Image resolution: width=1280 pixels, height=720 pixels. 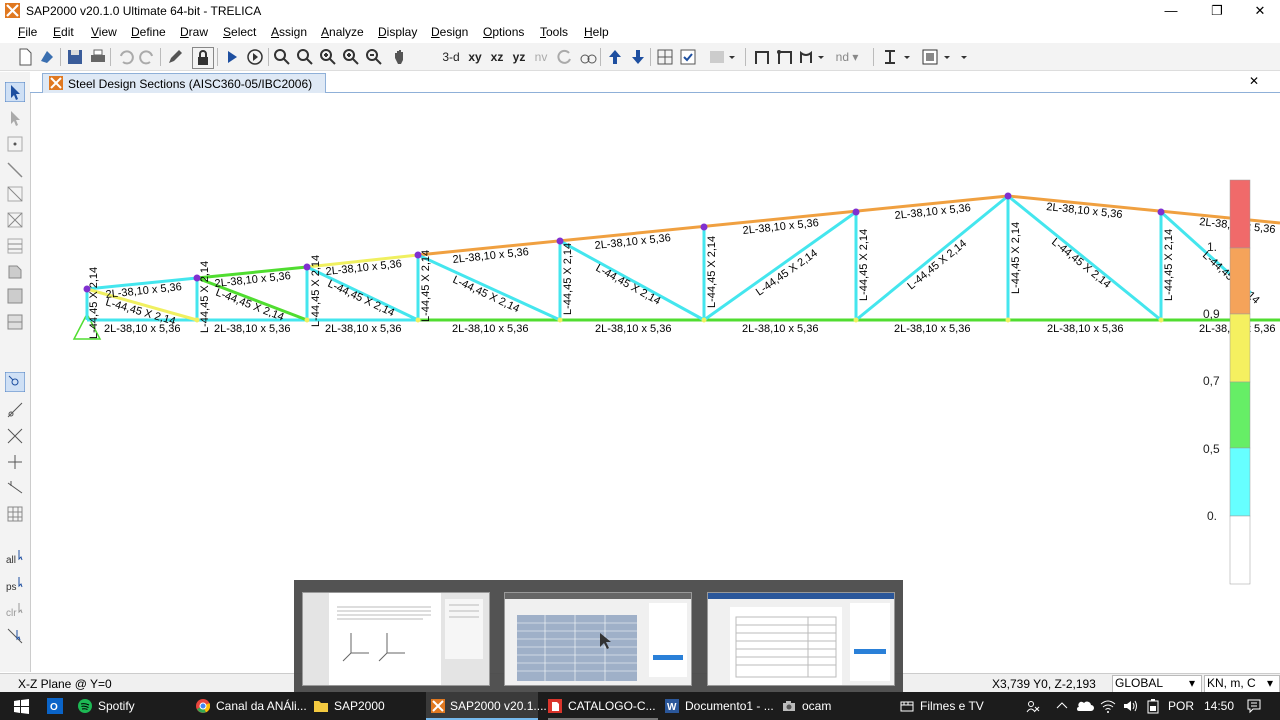 I want to click on save-icon, so click(x=75, y=57).